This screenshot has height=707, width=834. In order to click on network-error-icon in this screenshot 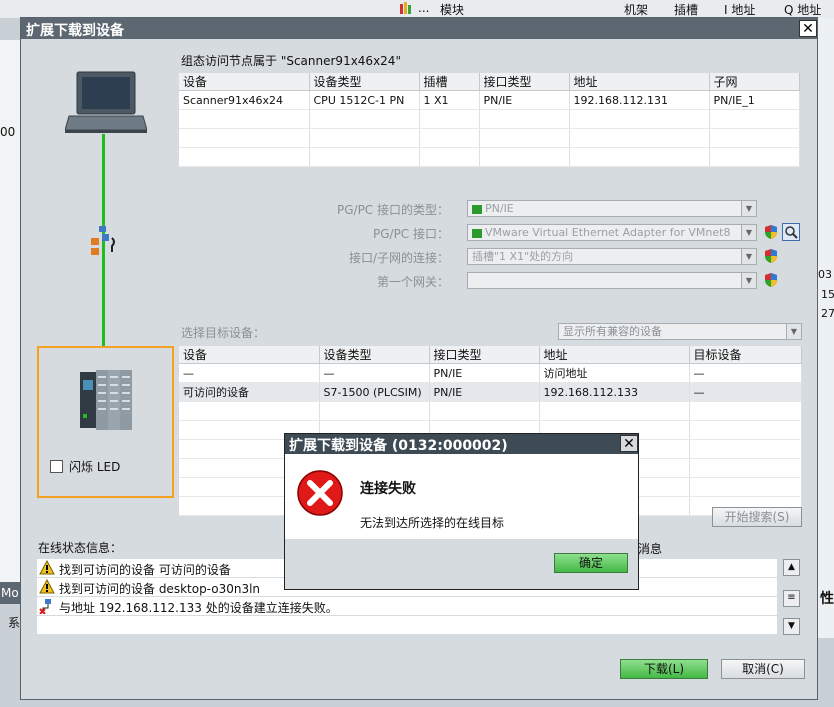, I will do `click(47, 607)`.